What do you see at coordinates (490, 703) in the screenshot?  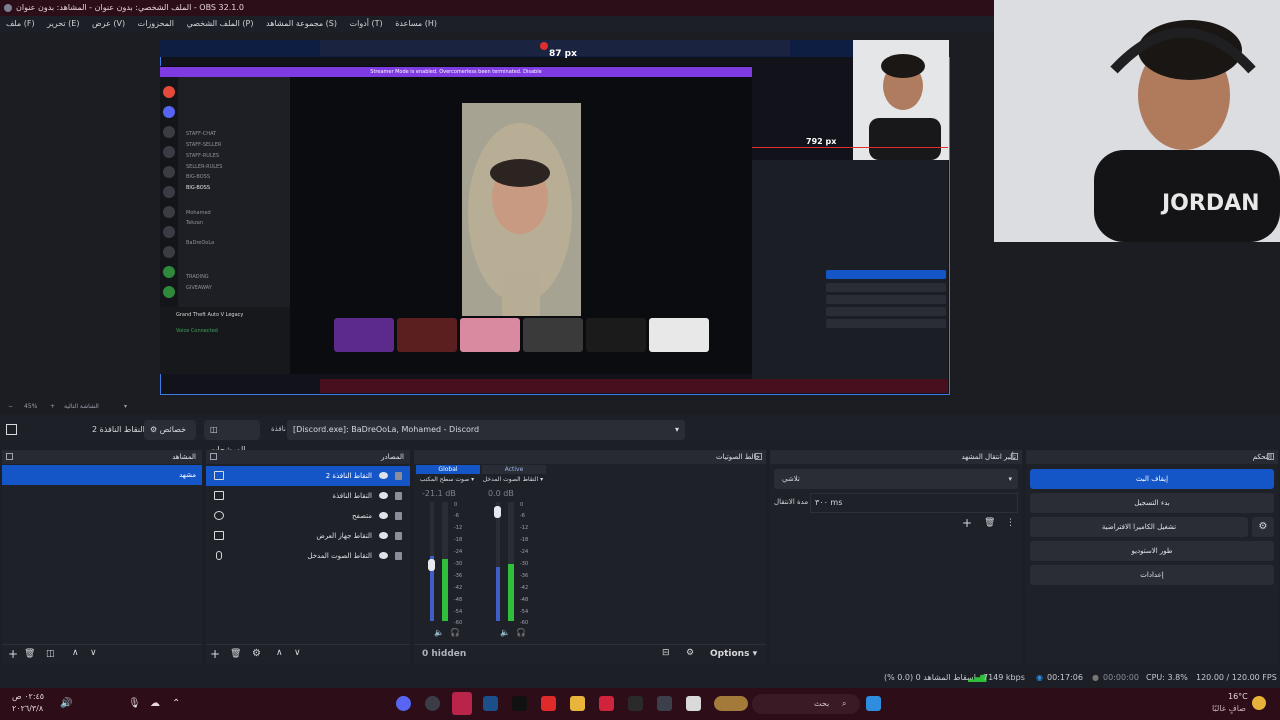 I see `steam-icon` at bounding box center [490, 703].